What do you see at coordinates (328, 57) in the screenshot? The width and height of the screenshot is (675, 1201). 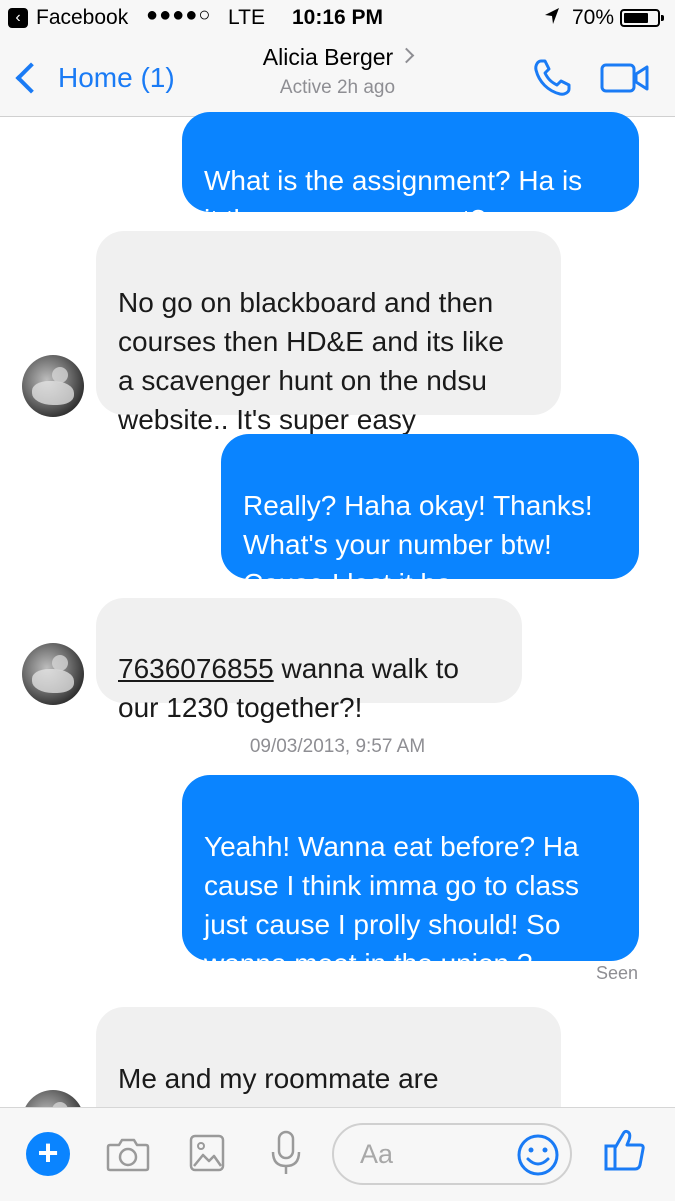 I see `contact-name: Alicia Berger` at bounding box center [328, 57].